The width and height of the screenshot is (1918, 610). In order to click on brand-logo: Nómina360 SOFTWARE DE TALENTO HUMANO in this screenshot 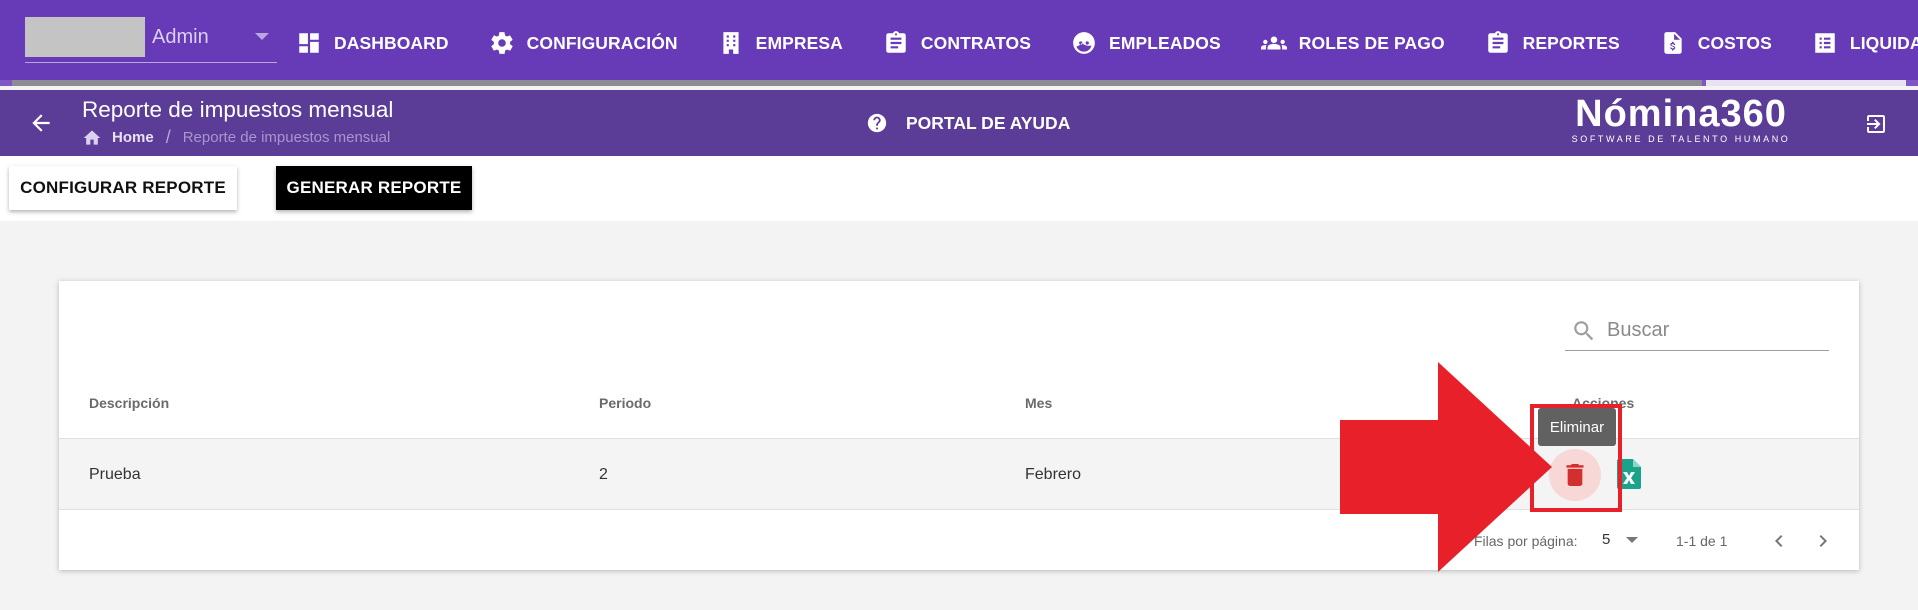, I will do `click(1681, 119)`.